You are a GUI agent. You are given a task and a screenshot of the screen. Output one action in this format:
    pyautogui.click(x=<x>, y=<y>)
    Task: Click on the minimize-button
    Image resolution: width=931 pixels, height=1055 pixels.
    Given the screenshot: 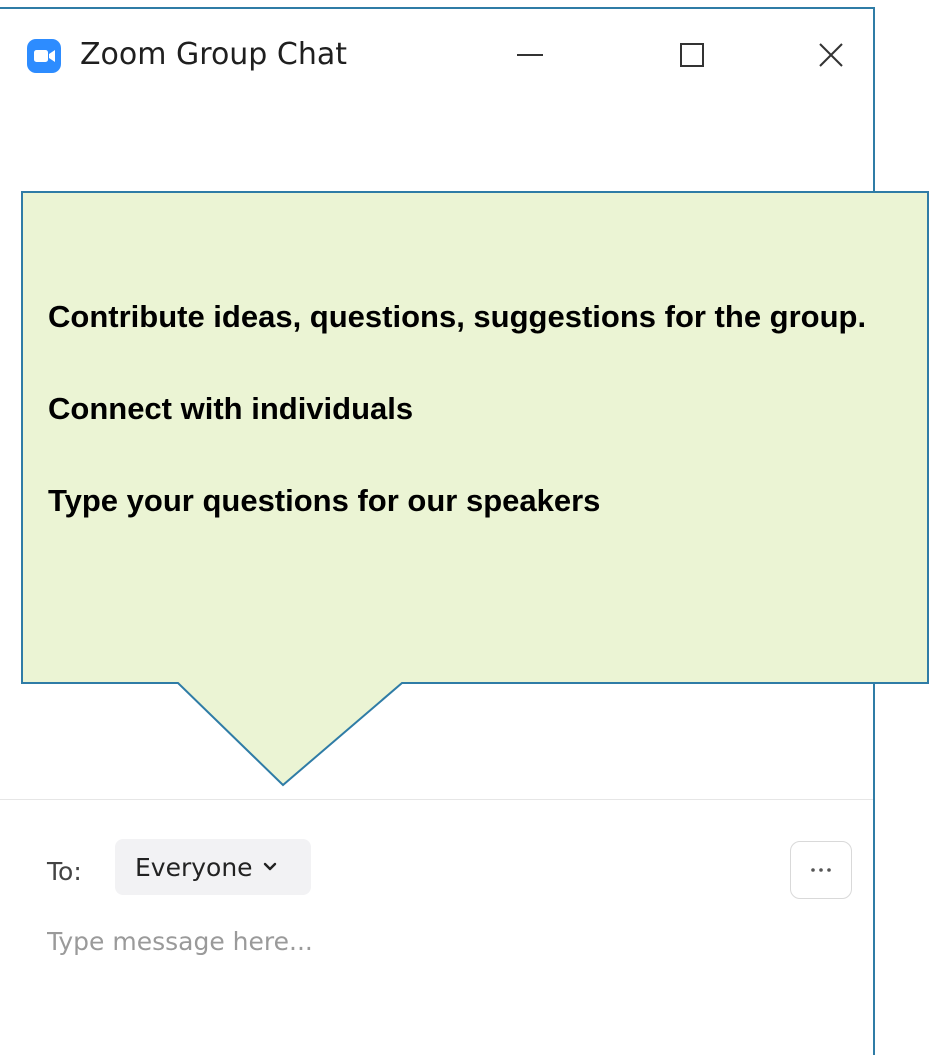 What is the action you would take?
    pyautogui.click(x=530, y=55)
    